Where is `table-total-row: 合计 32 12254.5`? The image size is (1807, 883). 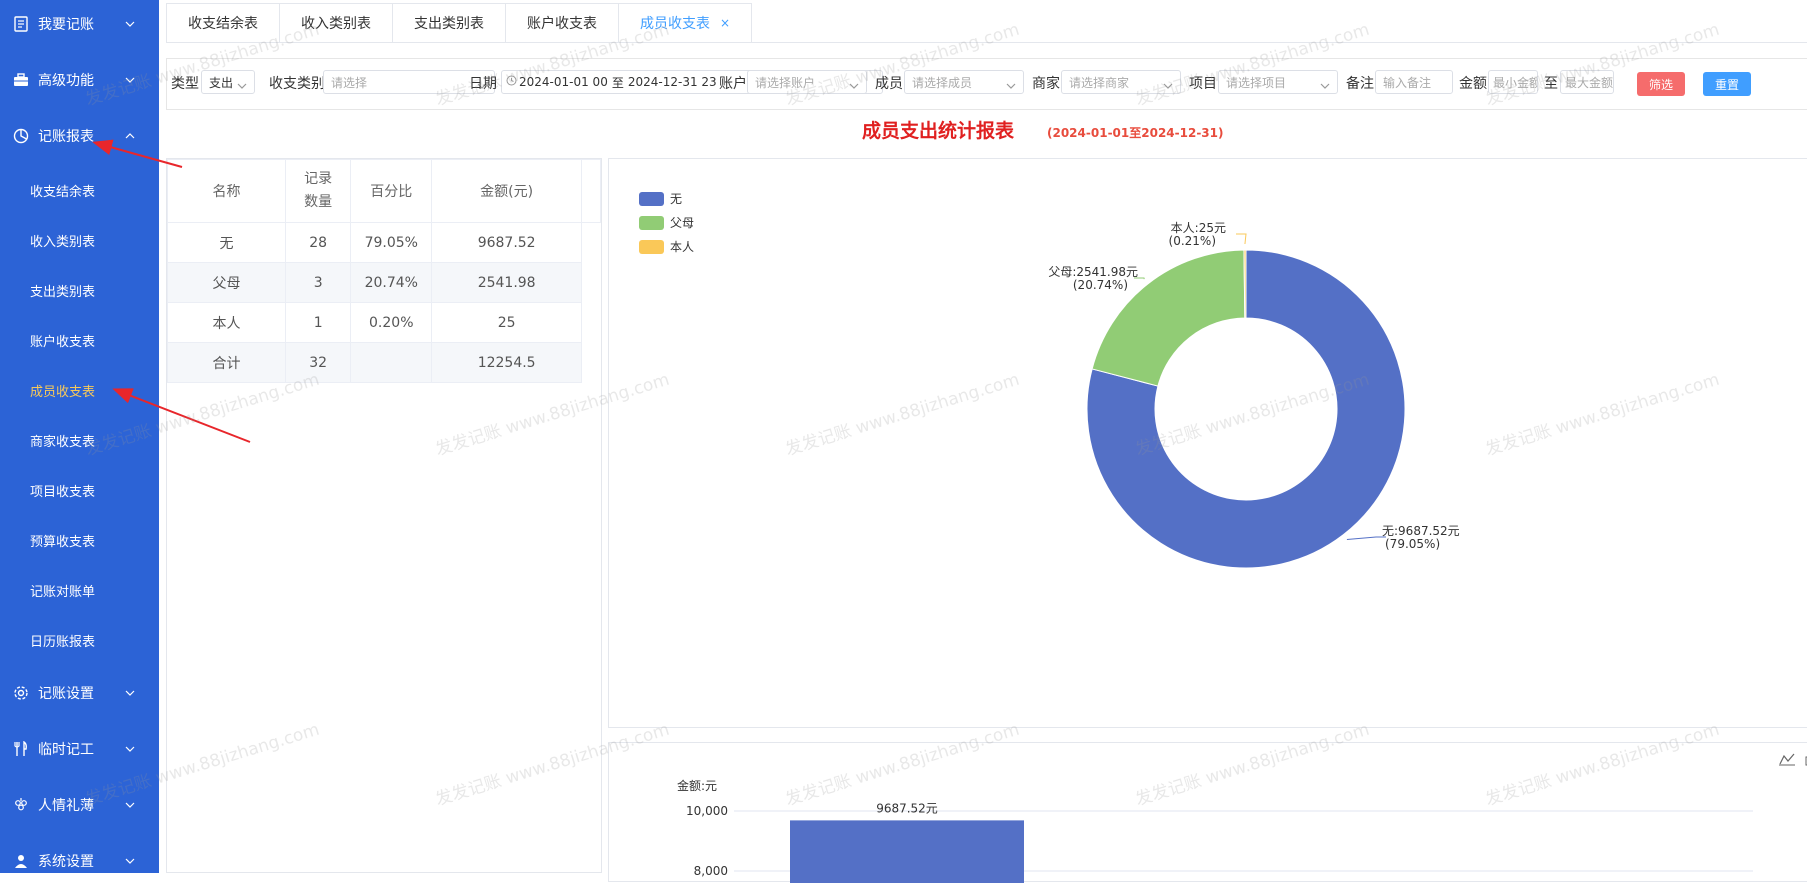 table-total-row: 合计 32 12254.5 is located at coordinates (384, 362).